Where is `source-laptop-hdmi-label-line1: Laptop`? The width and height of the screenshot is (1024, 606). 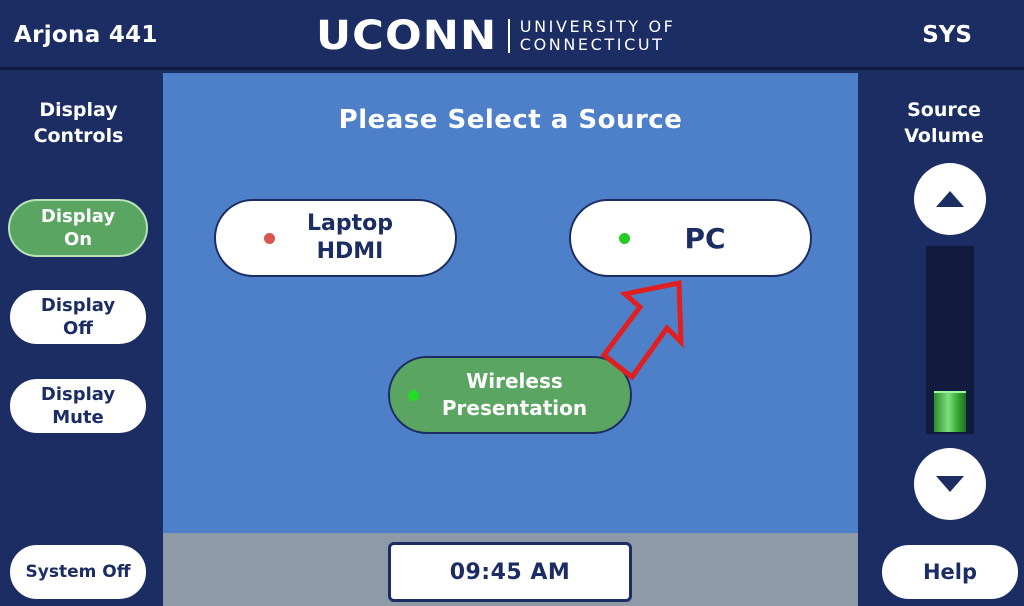 source-laptop-hdmi-label-line1: Laptop is located at coordinates (350, 223).